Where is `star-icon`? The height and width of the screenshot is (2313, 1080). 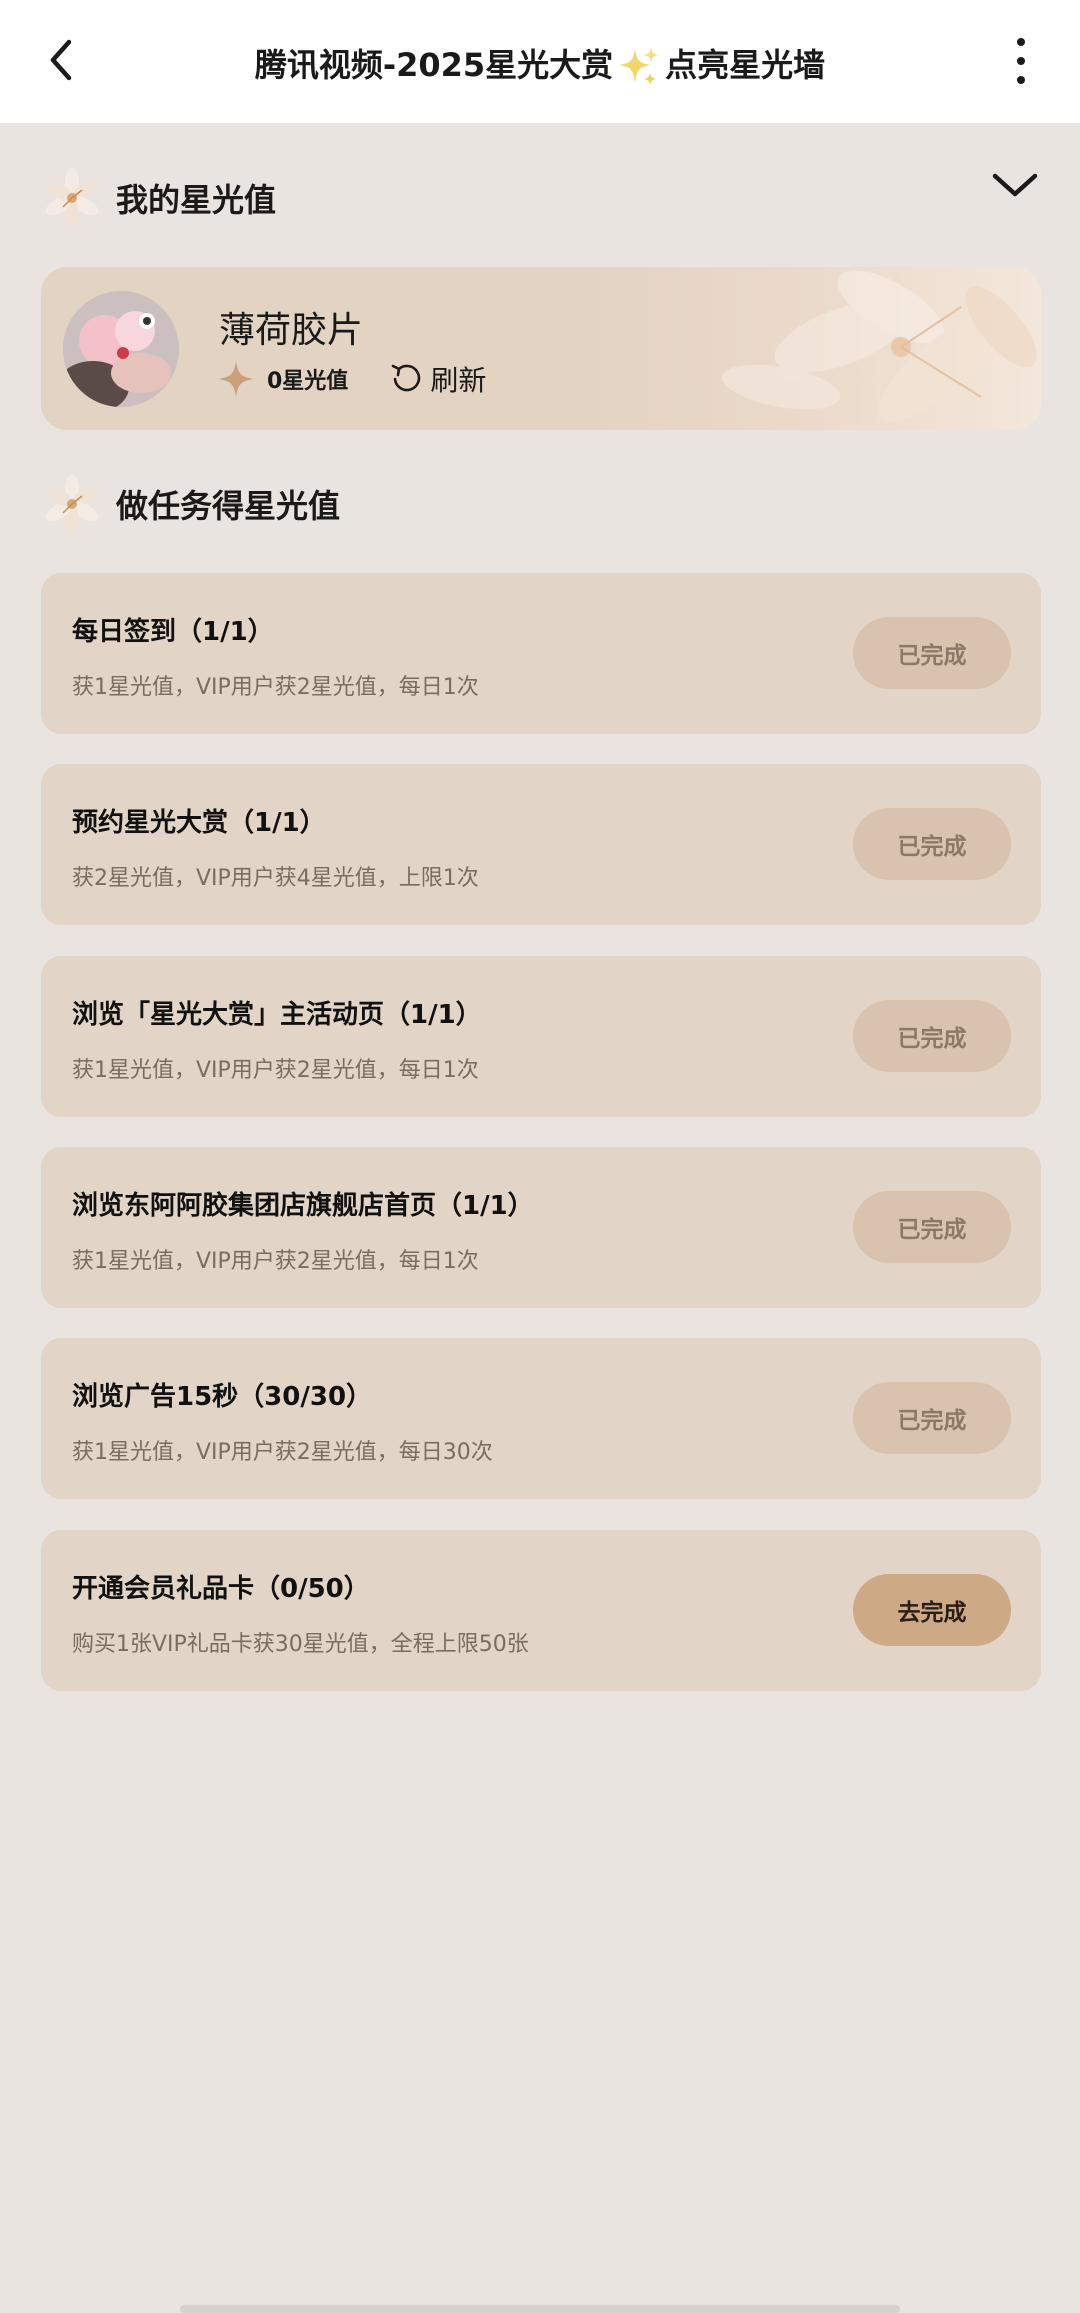 star-icon is located at coordinates (236, 379).